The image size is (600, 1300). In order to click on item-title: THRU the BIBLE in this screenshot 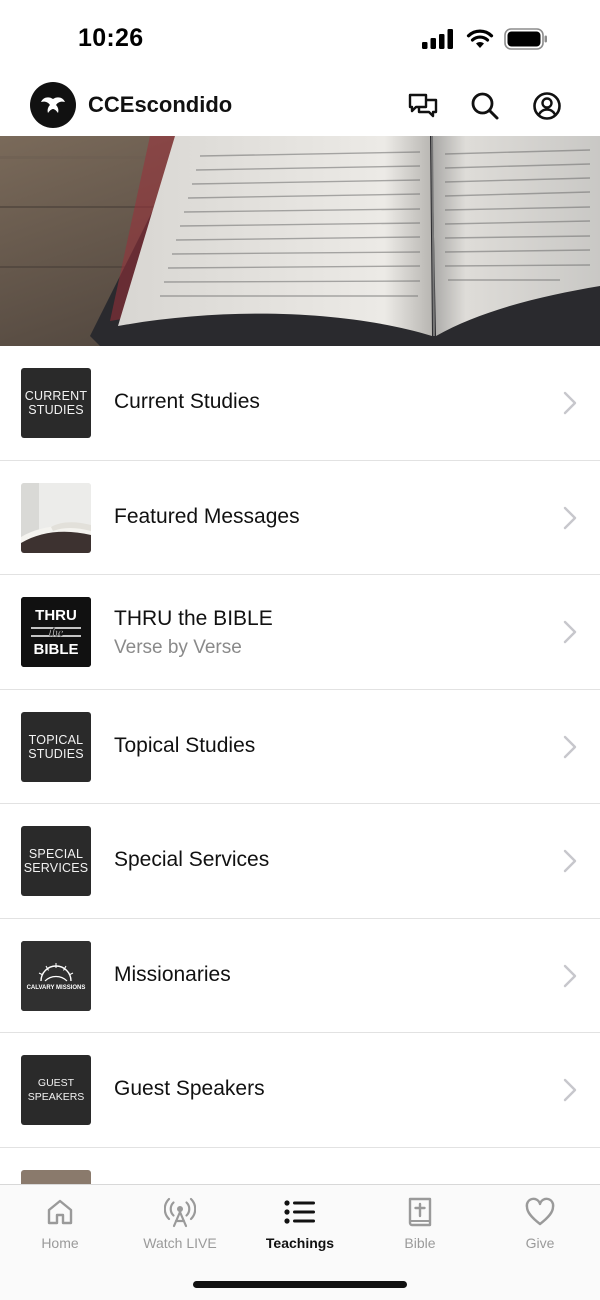, I will do `click(193, 618)`.